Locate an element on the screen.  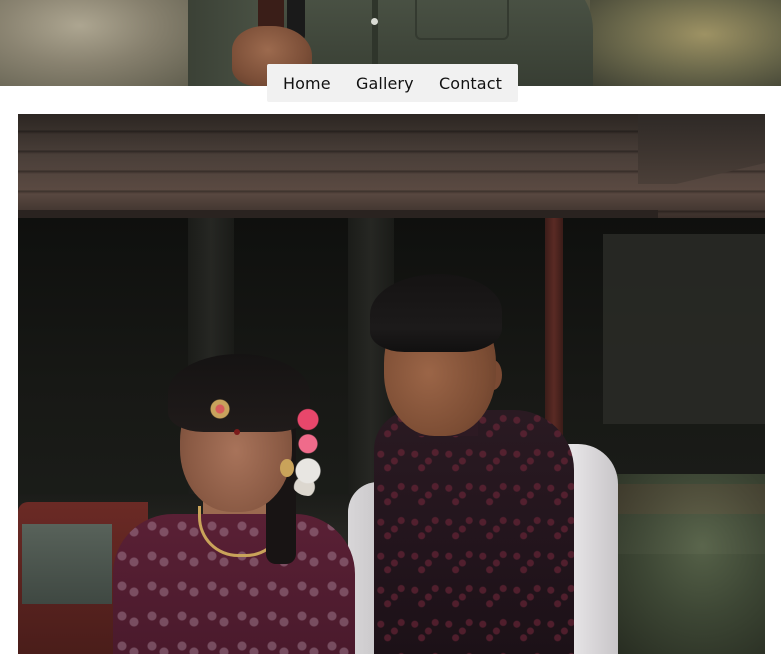
bride-hair is located at coordinates (239, 393).